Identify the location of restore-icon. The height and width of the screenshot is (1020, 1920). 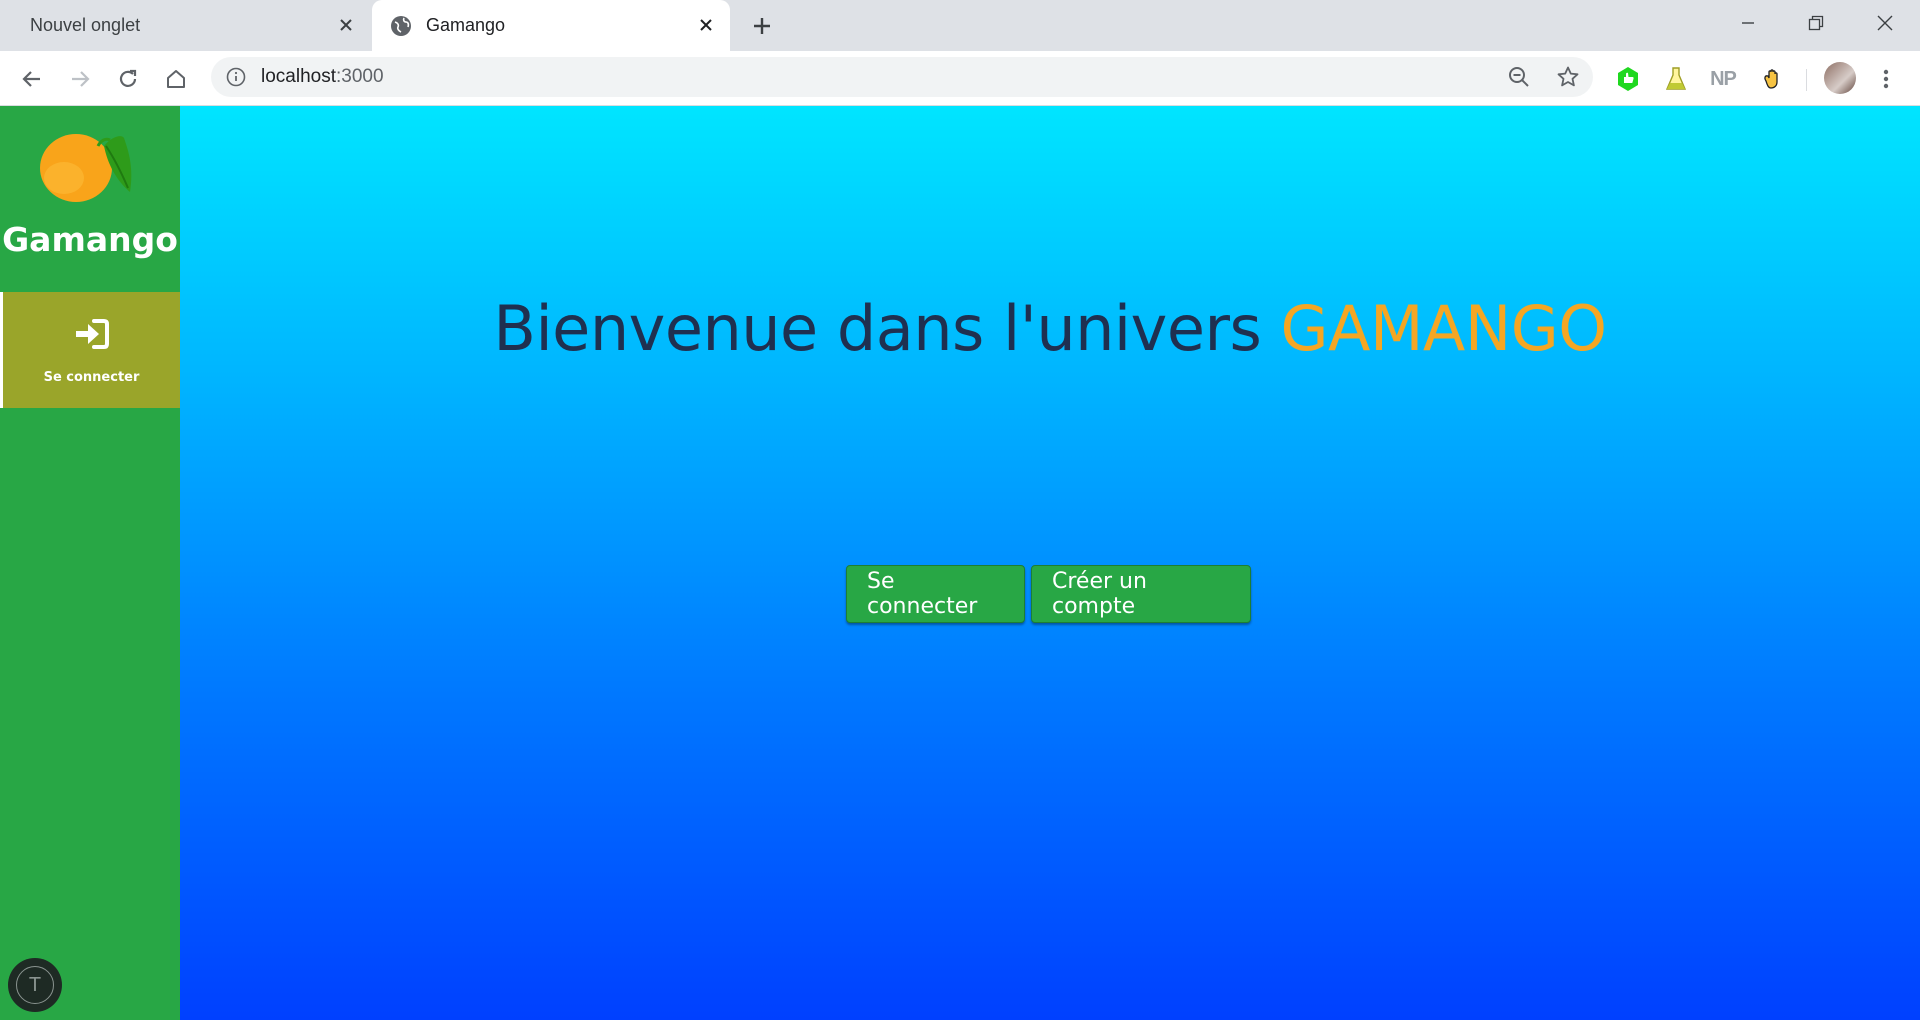
(1816, 23).